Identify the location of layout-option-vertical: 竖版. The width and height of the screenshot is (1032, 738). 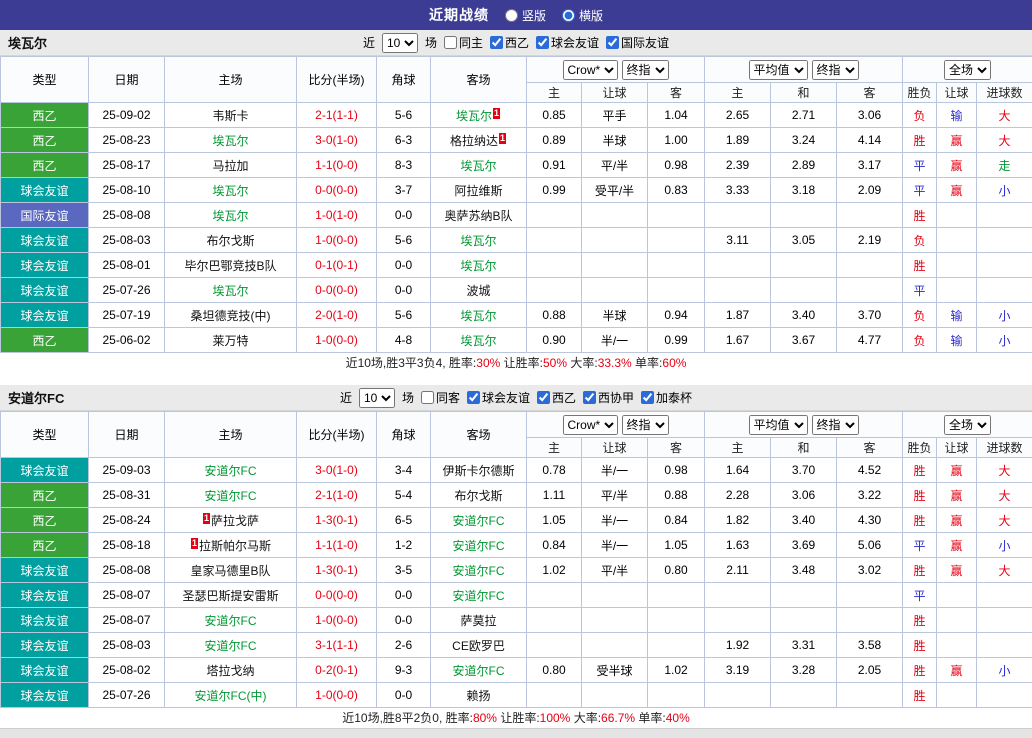
(525, 15).